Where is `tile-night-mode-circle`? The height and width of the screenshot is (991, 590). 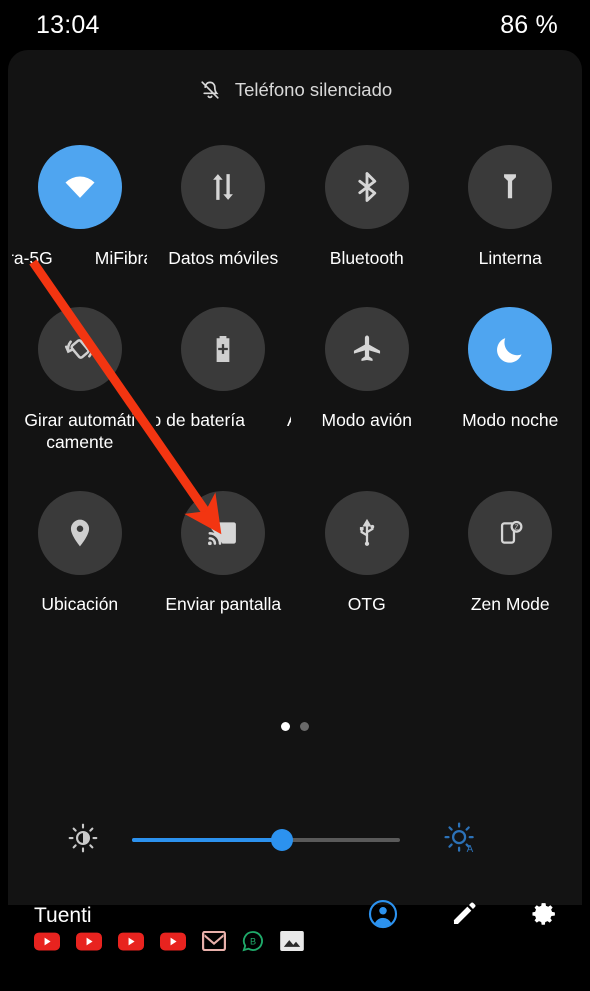
tile-night-mode-circle is located at coordinates (510, 349).